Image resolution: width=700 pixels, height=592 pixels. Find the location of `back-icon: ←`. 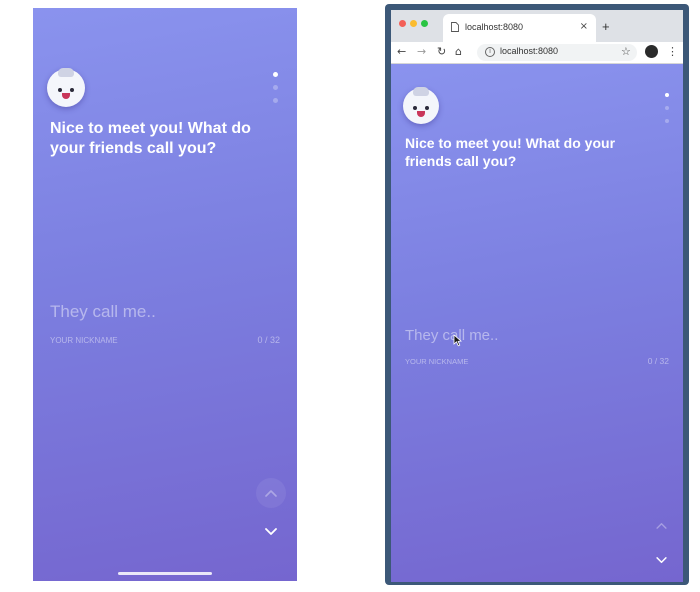

back-icon: ← is located at coordinates (401, 52).